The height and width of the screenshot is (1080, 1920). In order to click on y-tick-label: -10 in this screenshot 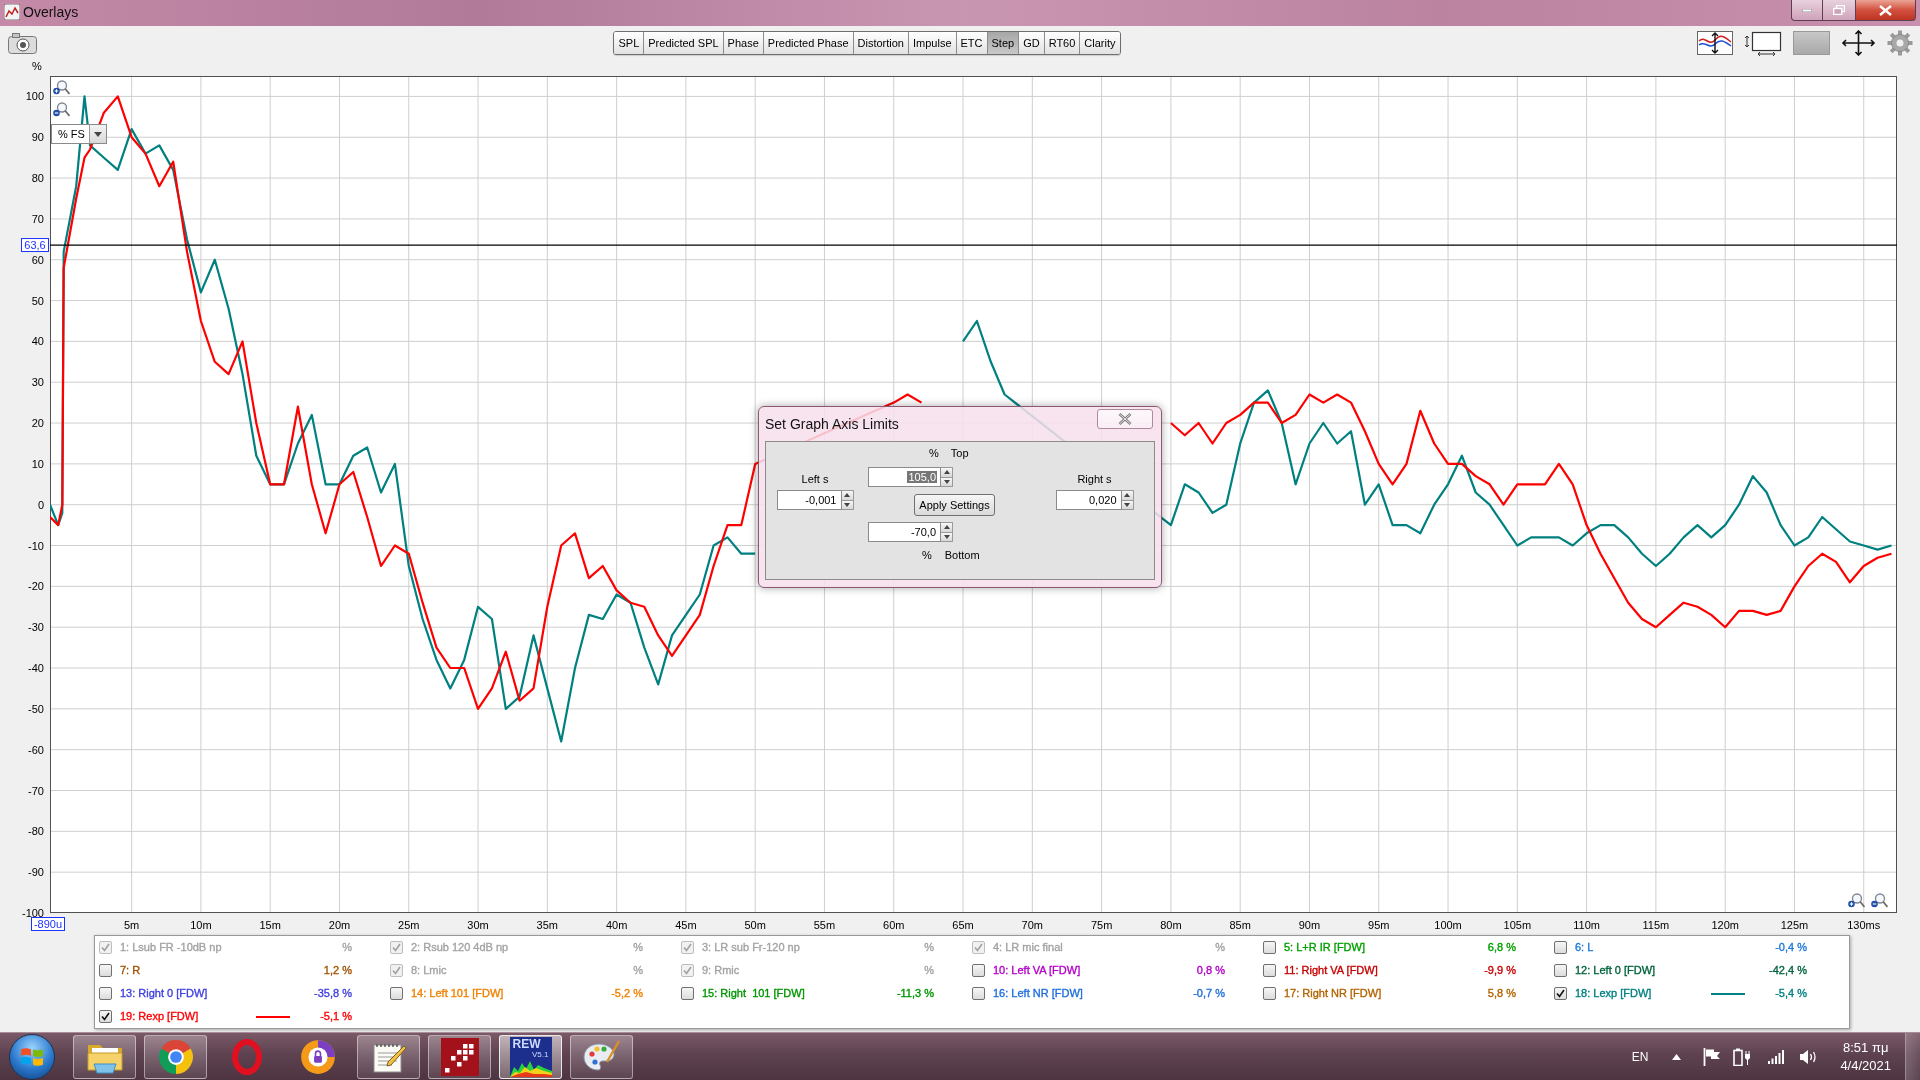, I will do `click(36, 545)`.